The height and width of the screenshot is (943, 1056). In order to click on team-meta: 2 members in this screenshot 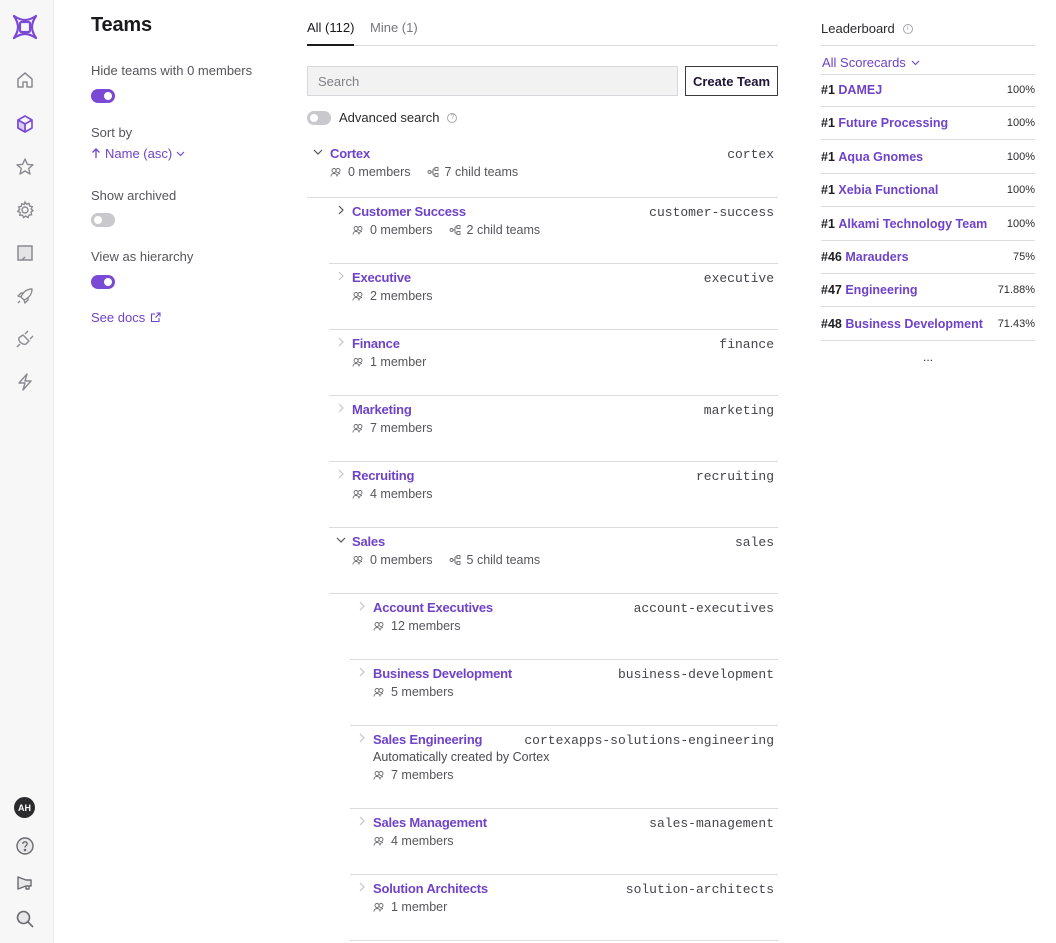, I will do `click(392, 296)`.